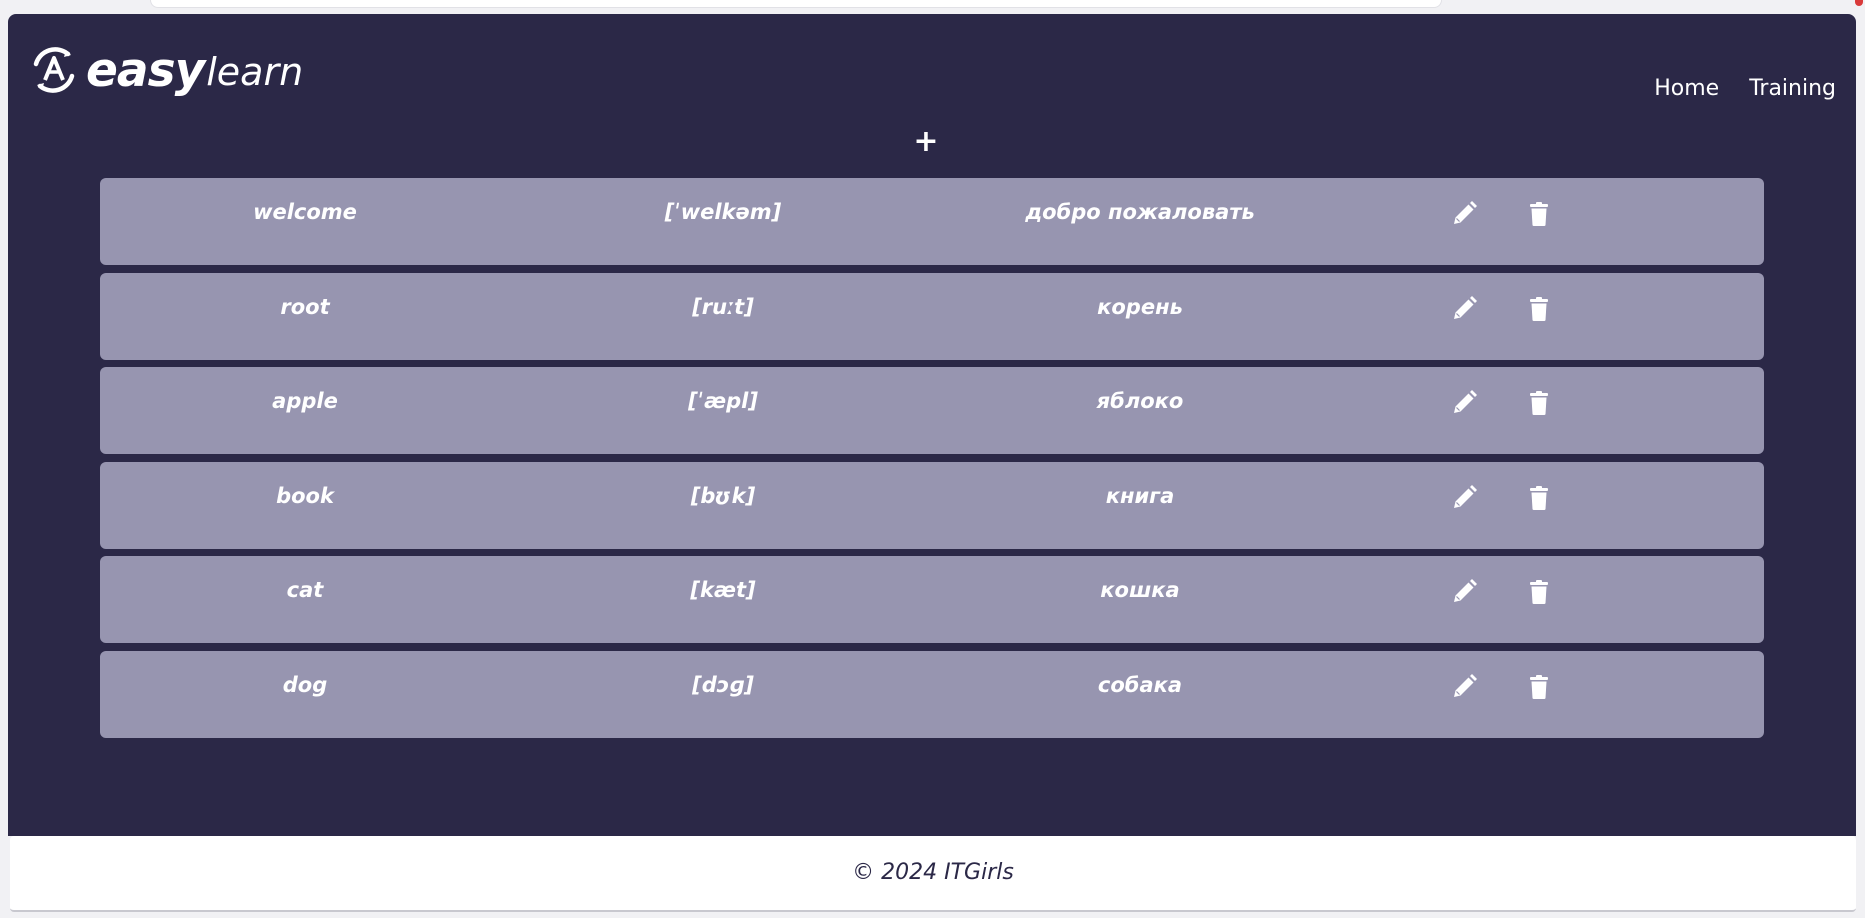 Image resolution: width=1865 pixels, height=918 pixels. I want to click on logo-text-learn: learn, so click(255, 72).